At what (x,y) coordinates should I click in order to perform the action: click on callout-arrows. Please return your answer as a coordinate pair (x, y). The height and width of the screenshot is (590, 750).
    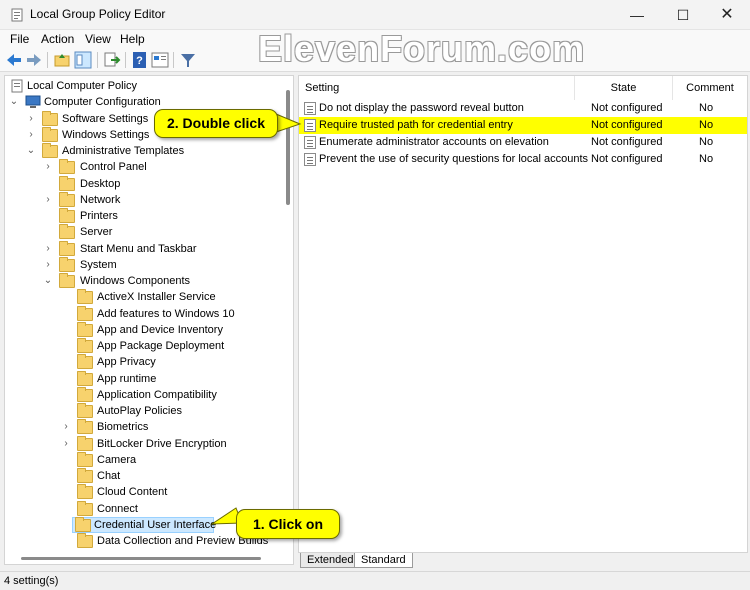
    Looking at the image, I should click on (256, 319).